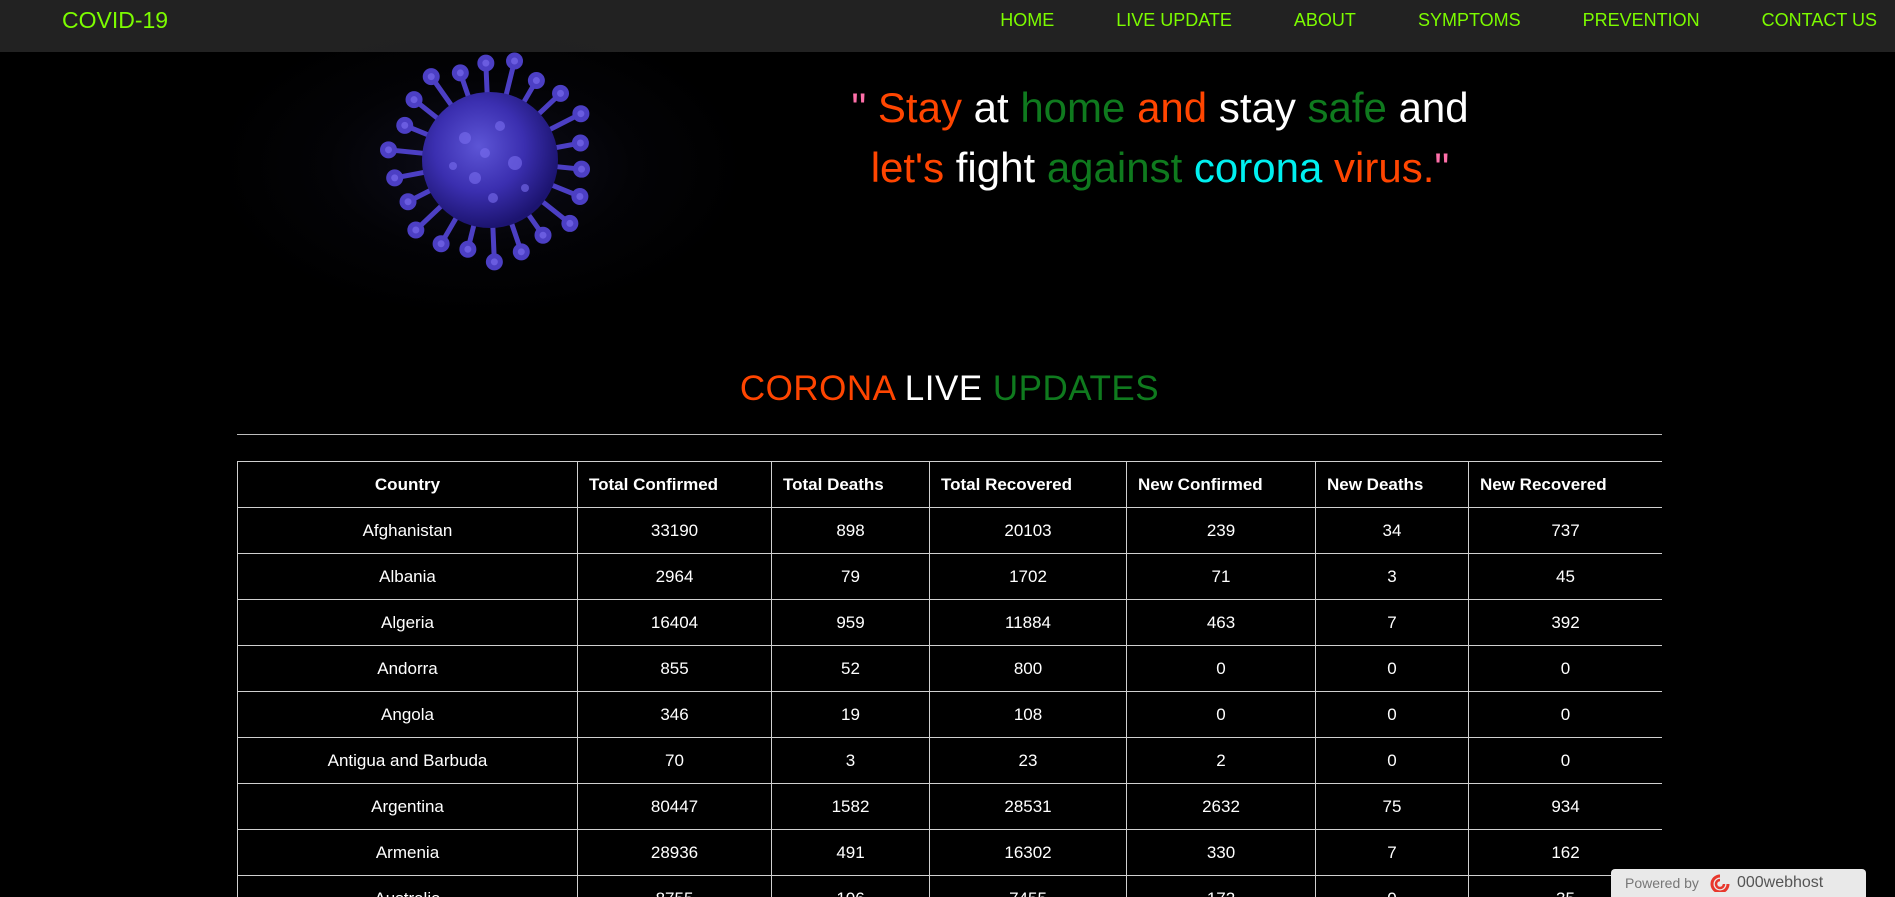  What do you see at coordinates (850, 530) in the screenshot?
I see `cell-total-deaths: 898` at bounding box center [850, 530].